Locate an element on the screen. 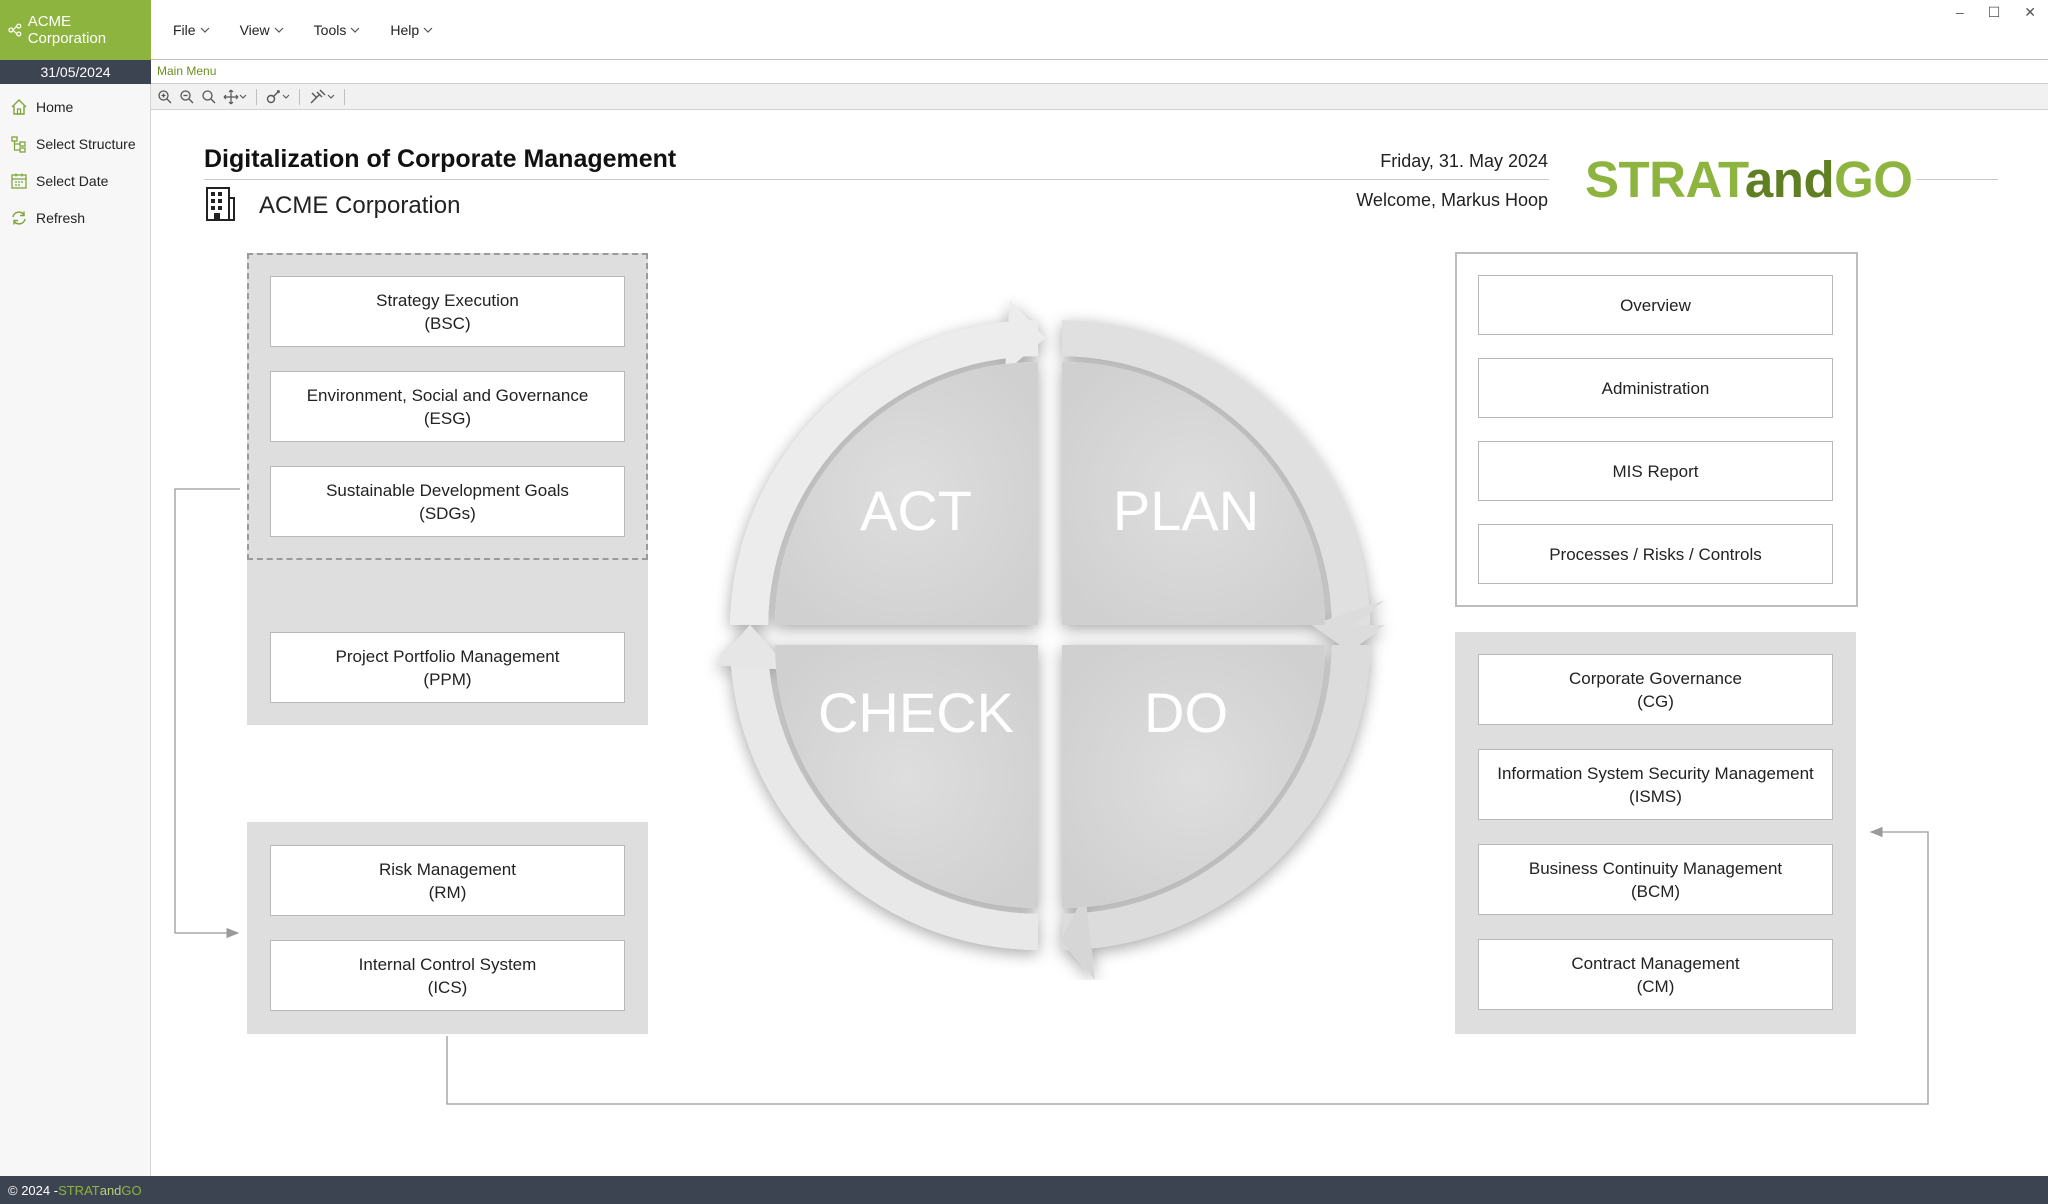 The height and width of the screenshot is (1204, 2048). bcm-button: Business Continuity Management (BCM) is located at coordinates (1655, 879).